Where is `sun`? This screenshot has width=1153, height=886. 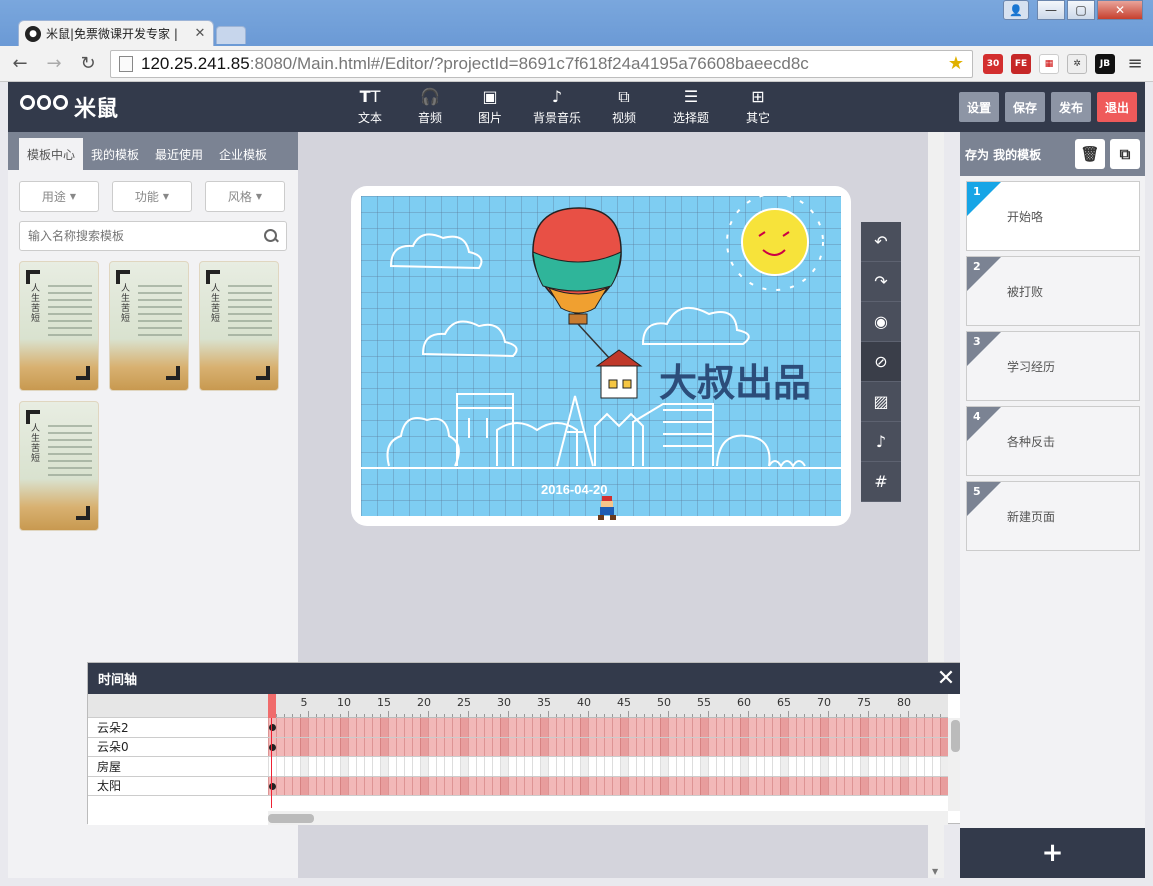
sun is located at coordinates (775, 243).